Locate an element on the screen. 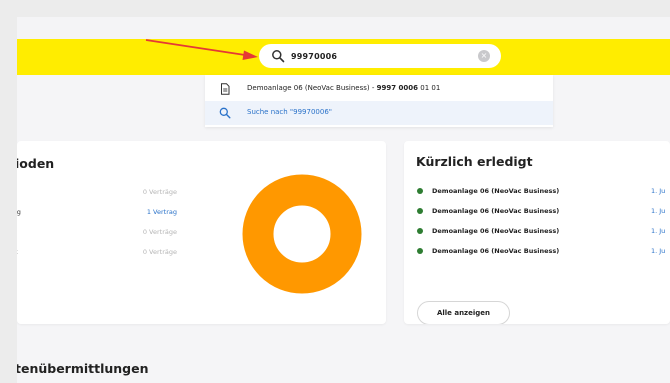 The height and width of the screenshot is (383, 670). suggestion-search-for: Suche nach "99970006" is located at coordinates (379, 113).